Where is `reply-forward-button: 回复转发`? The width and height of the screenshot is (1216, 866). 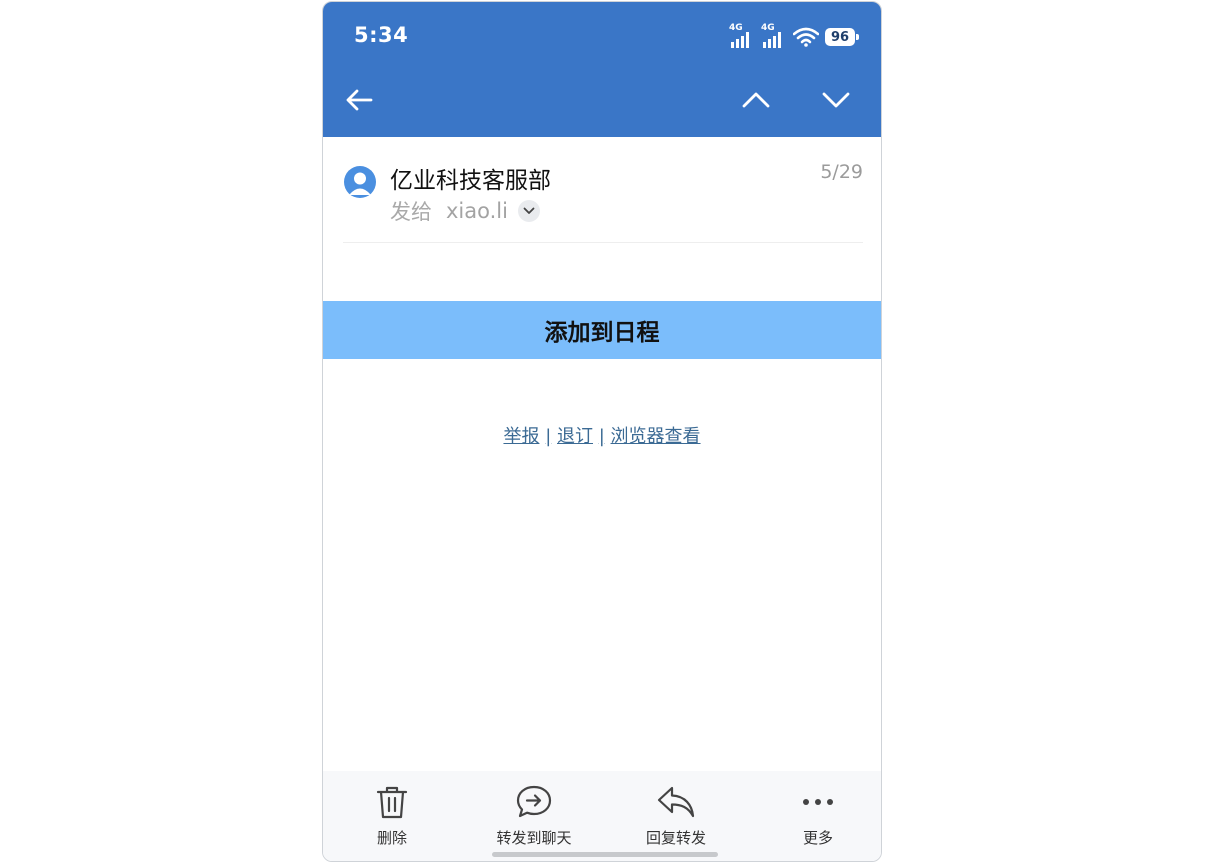 reply-forward-button: 回复转发 is located at coordinates (676, 815).